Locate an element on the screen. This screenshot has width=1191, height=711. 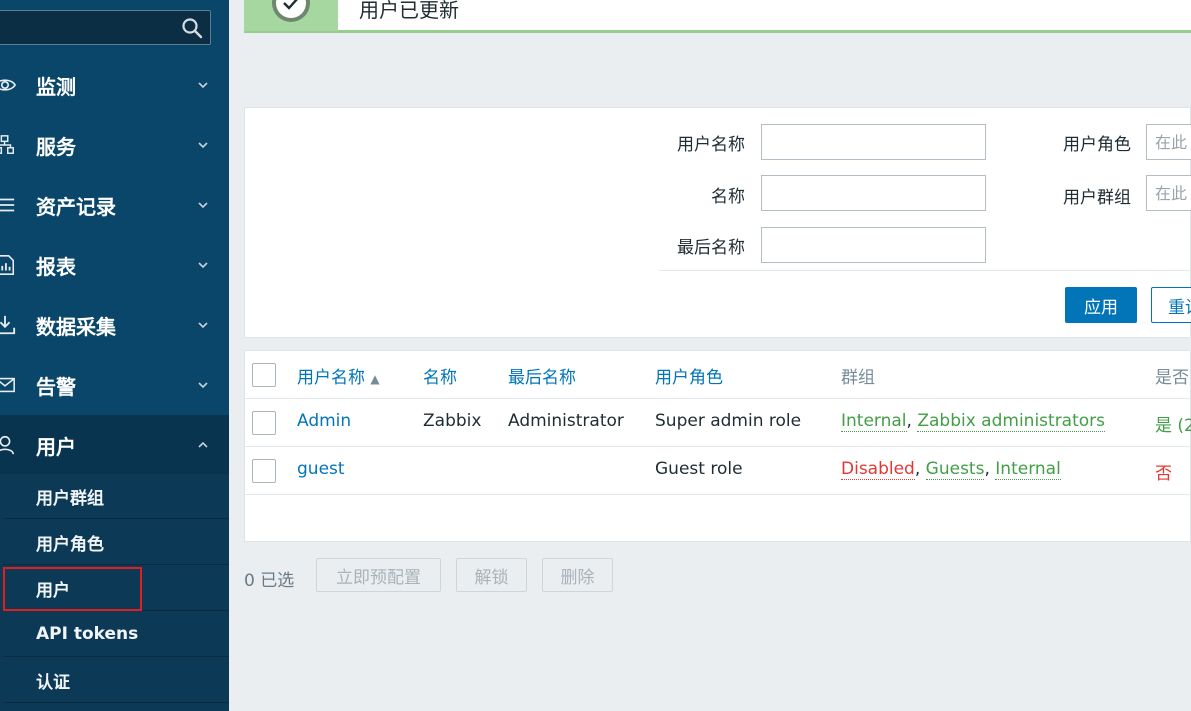
sidebar-item-label: 数据采集 is located at coordinates (76, 326).